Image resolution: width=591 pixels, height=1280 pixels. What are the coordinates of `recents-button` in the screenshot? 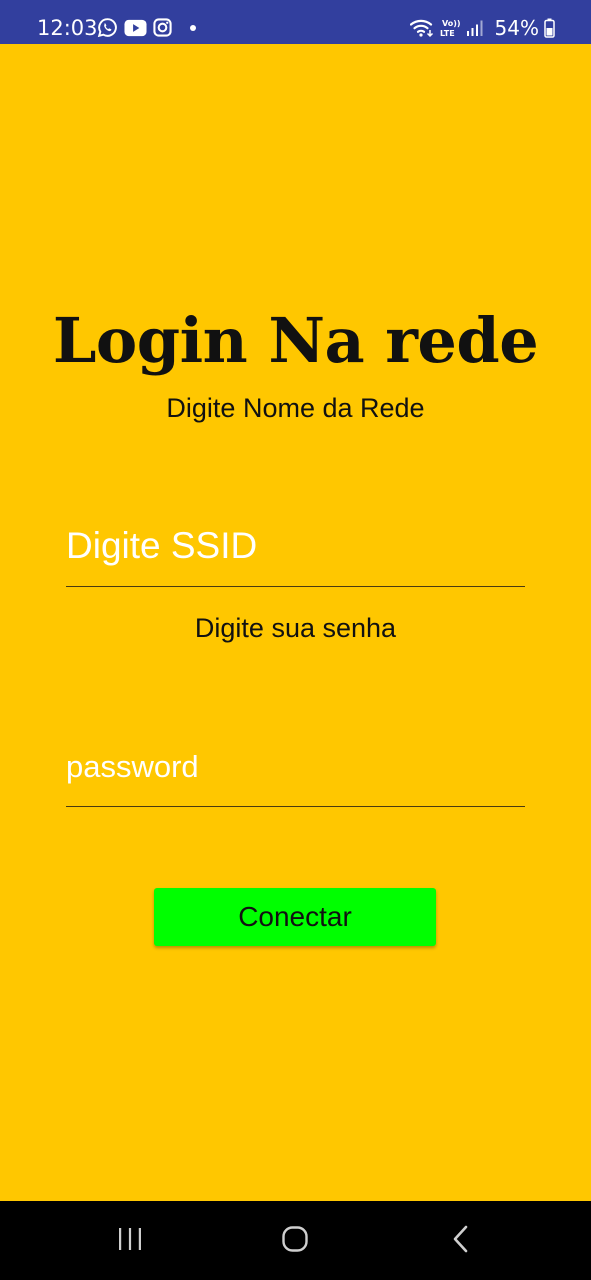 It's located at (130, 1241).